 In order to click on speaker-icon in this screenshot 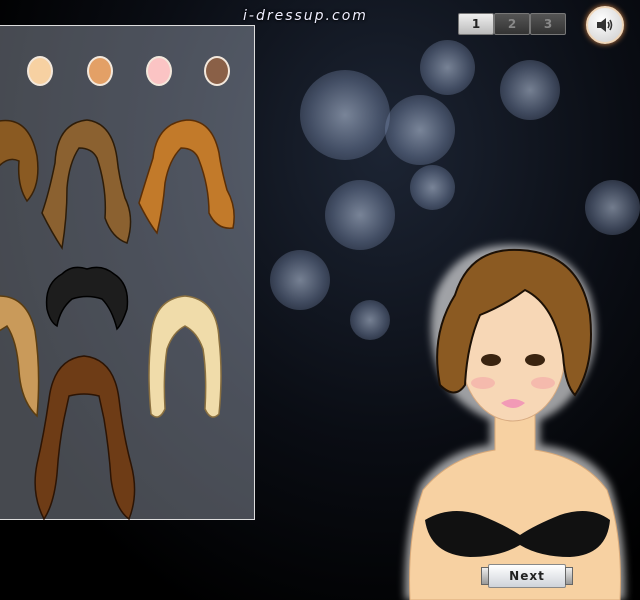, I will do `click(605, 25)`.